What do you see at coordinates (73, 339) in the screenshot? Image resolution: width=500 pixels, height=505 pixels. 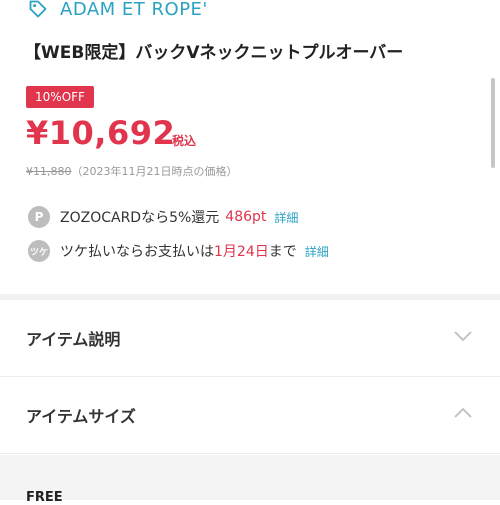 I see `accordion-label: アイテム説明` at bounding box center [73, 339].